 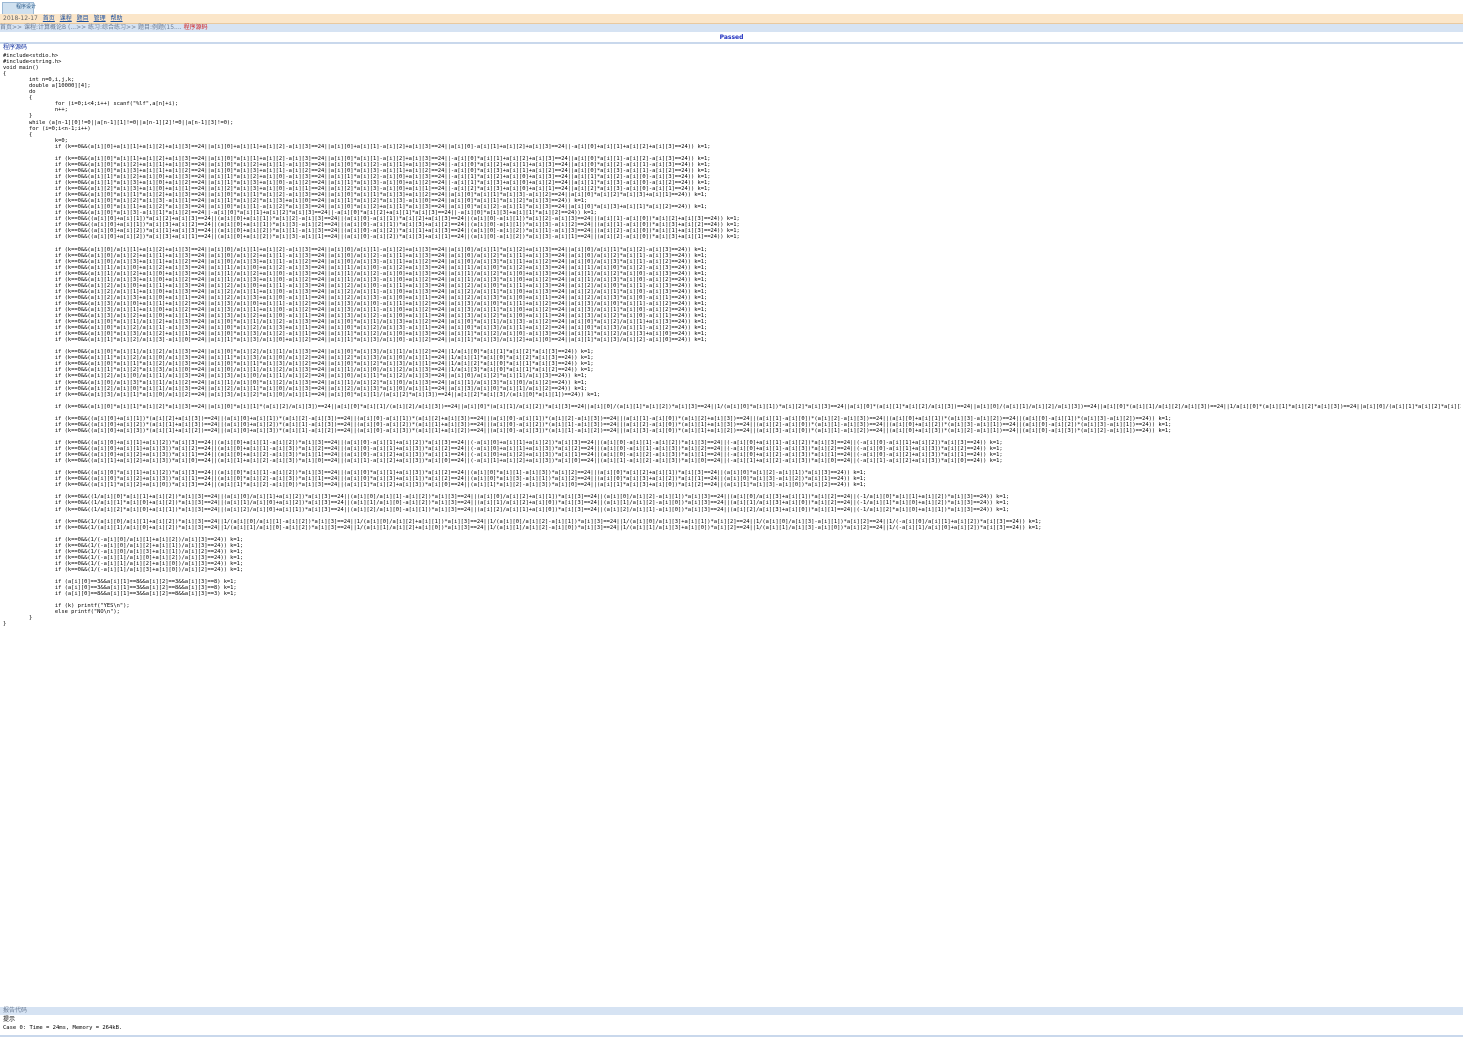 I want to click on hint-title: 提示, so click(x=9, y=1019).